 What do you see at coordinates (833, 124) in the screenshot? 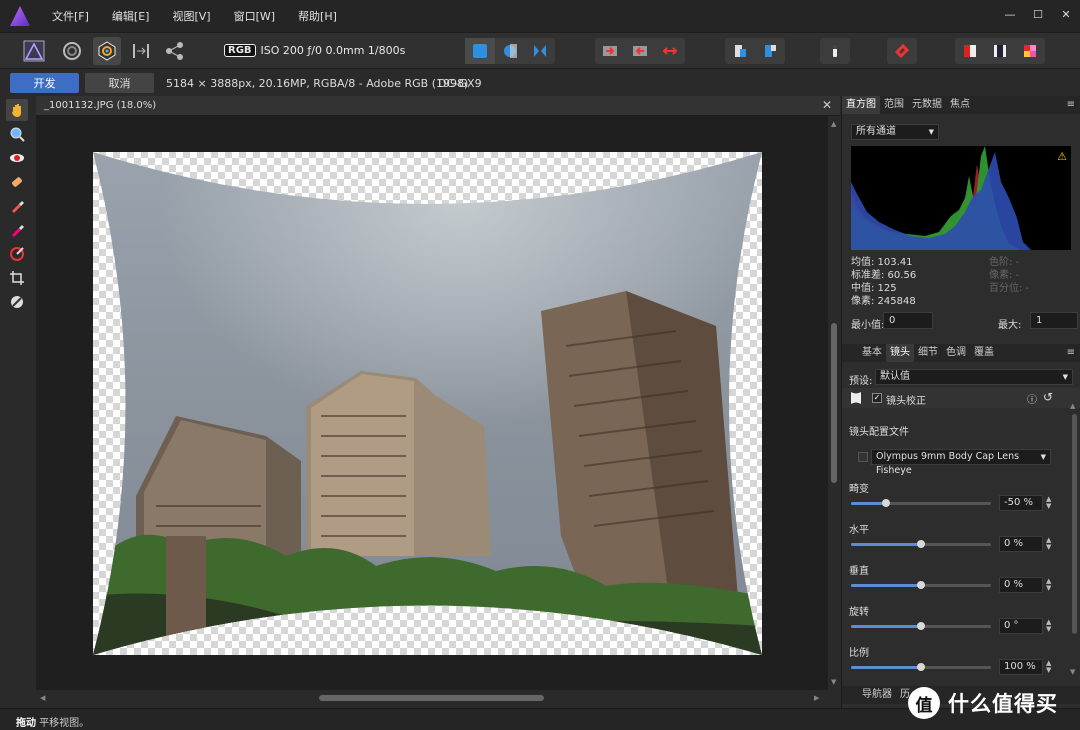
I see `scroll-up-icon: ▲` at bounding box center [833, 124].